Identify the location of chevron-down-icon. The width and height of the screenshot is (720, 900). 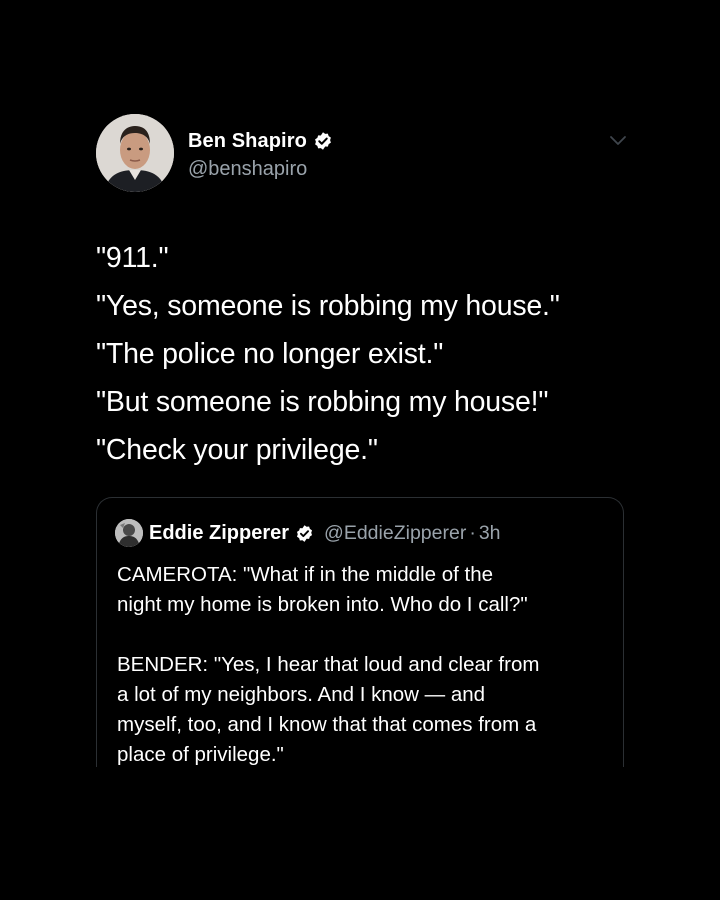
(618, 141).